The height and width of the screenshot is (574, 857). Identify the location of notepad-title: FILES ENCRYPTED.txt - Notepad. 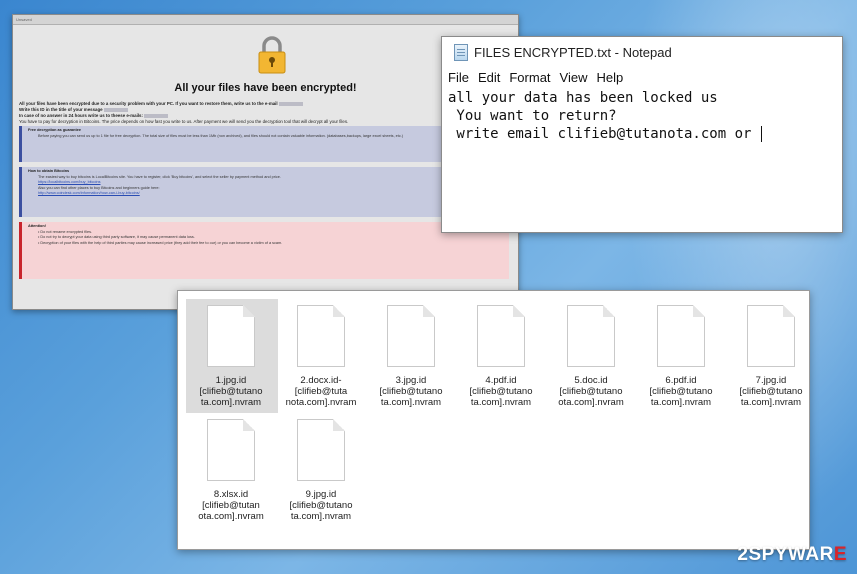
(573, 52).